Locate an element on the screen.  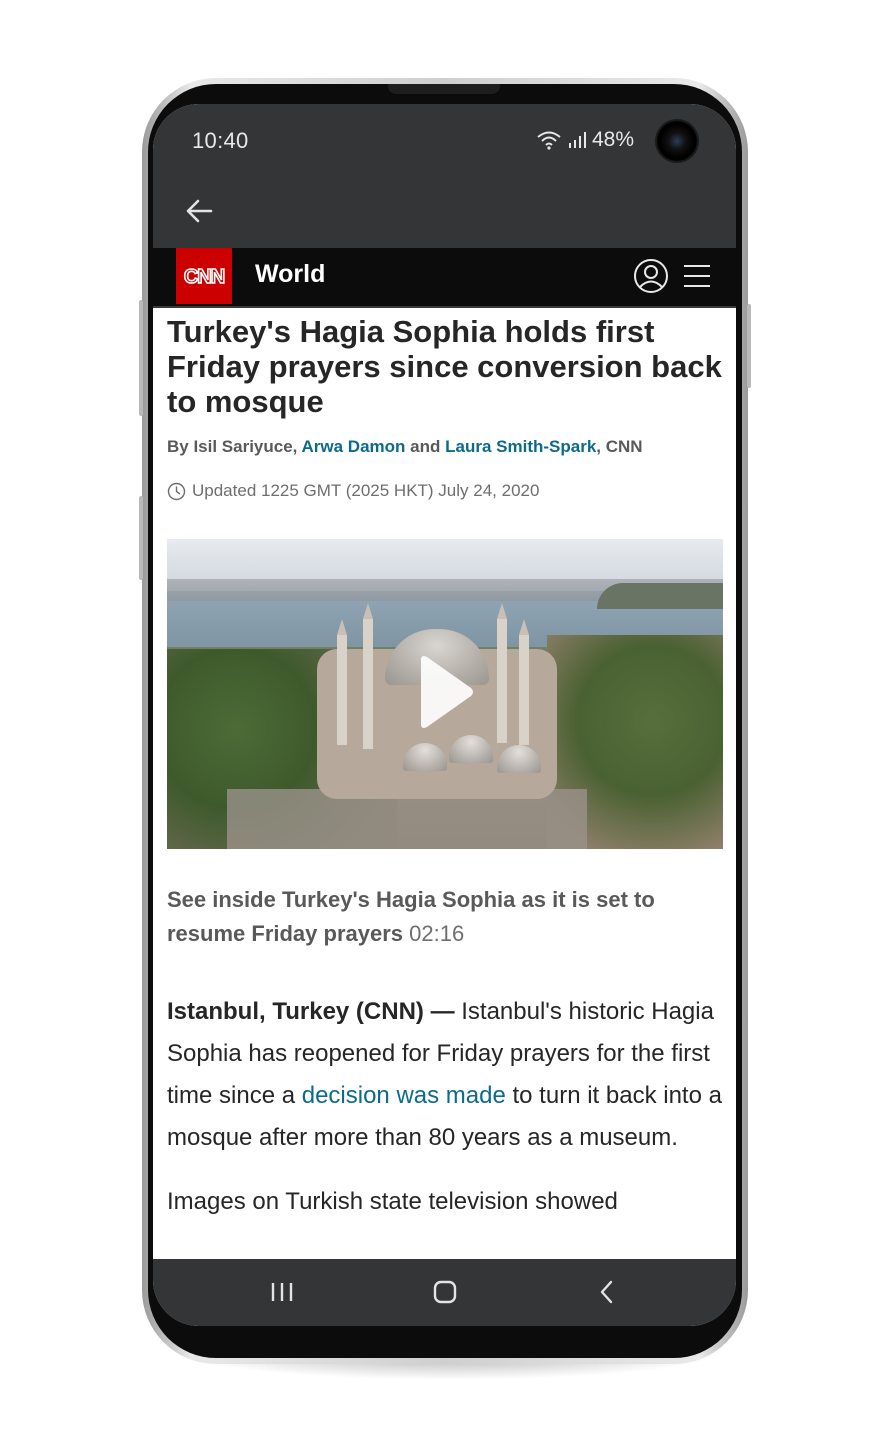
bixby-button is located at coordinates (141, 538).